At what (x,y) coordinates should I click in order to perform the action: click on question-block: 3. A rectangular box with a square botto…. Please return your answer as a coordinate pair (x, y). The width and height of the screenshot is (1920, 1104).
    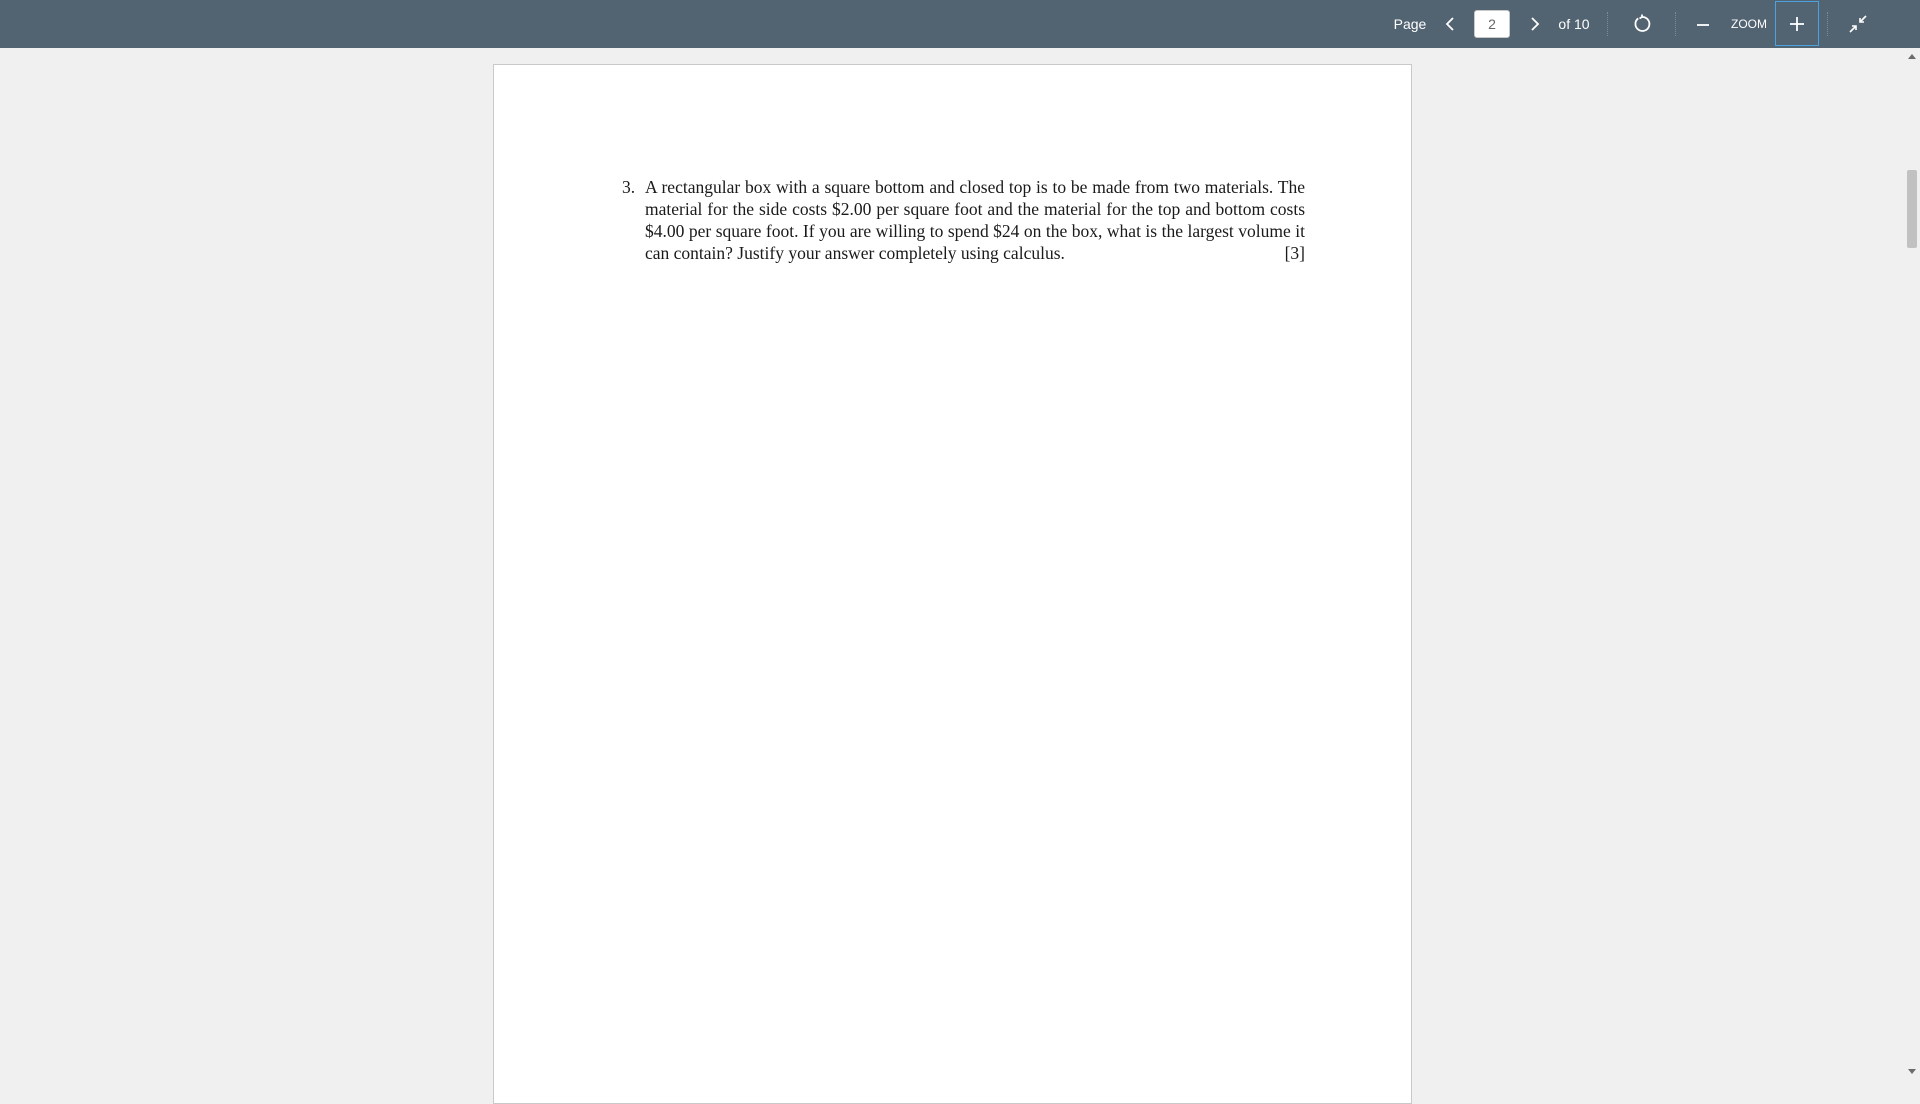
    Looking at the image, I should click on (963, 220).